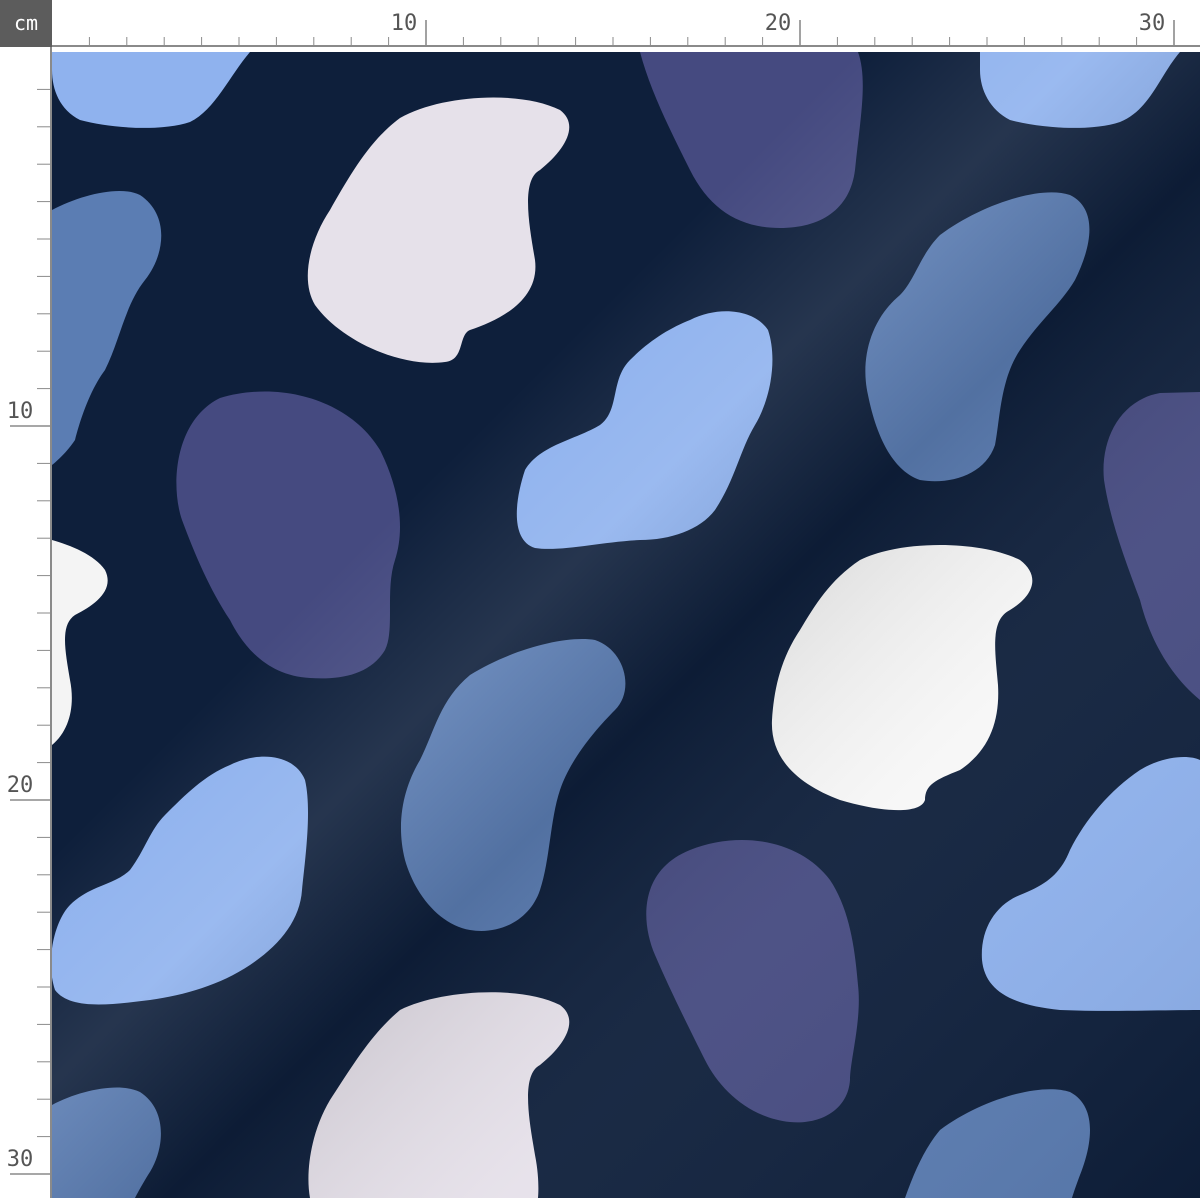 This screenshot has height=1198, width=1200. What do you see at coordinates (778, 23) in the screenshot?
I see `top-ruler-label-20: 20` at bounding box center [778, 23].